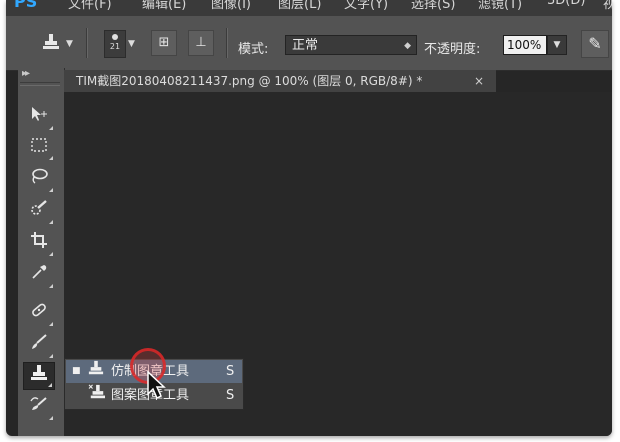  What do you see at coordinates (607, 6) in the screenshot?
I see `menu-view: 视` at bounding box center [607, 6].